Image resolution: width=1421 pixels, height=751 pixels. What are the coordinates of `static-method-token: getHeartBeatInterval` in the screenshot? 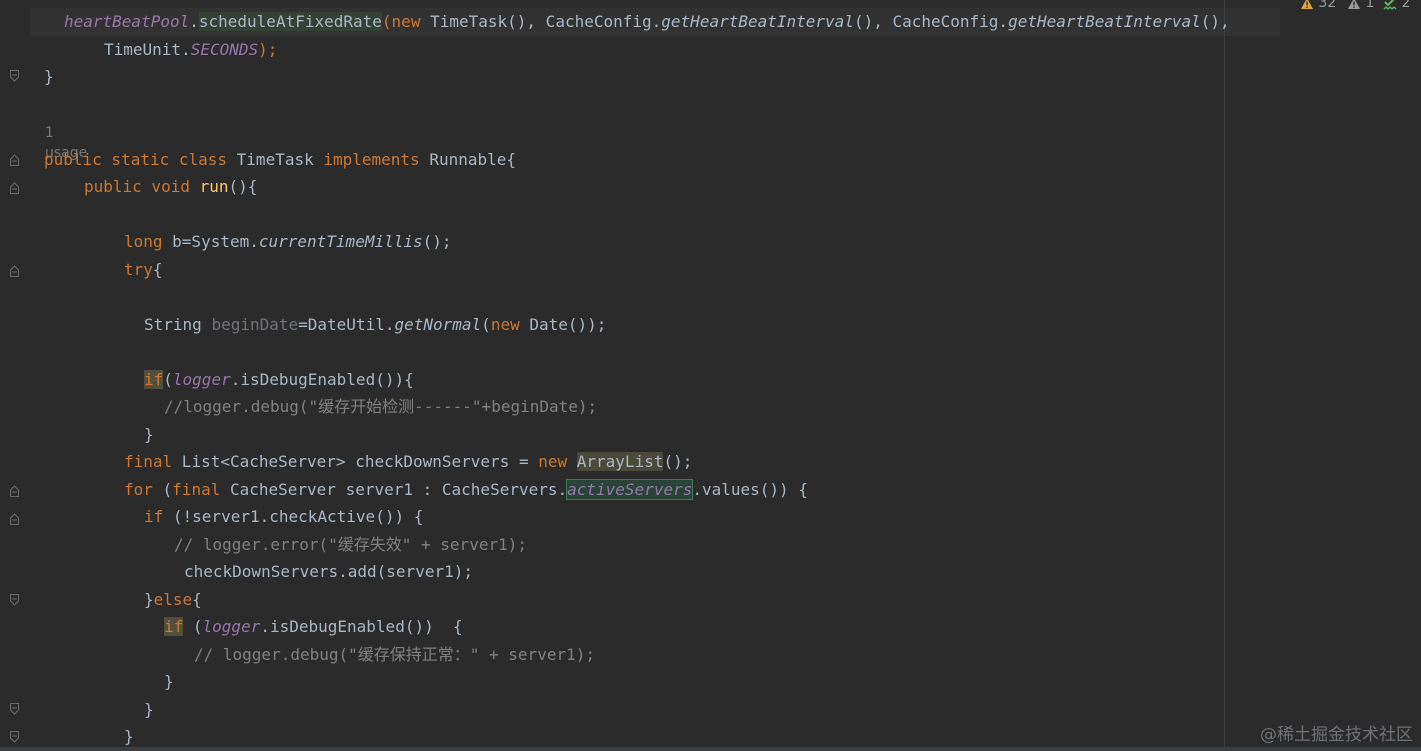 It's located at (757, 21).